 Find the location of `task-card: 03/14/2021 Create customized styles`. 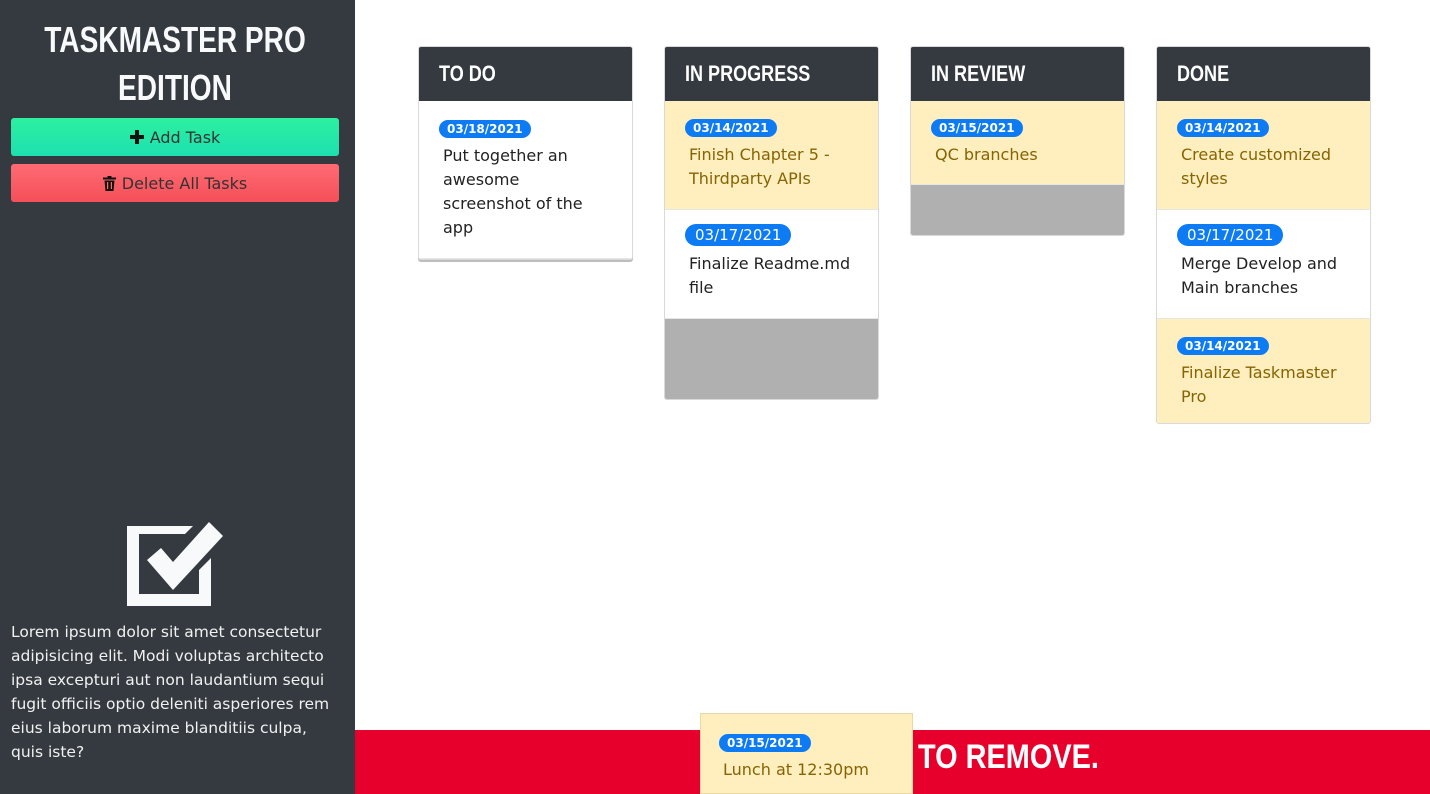

task-card: 03/14/2021 Create customized styles is located at coordinates (1263, 155).